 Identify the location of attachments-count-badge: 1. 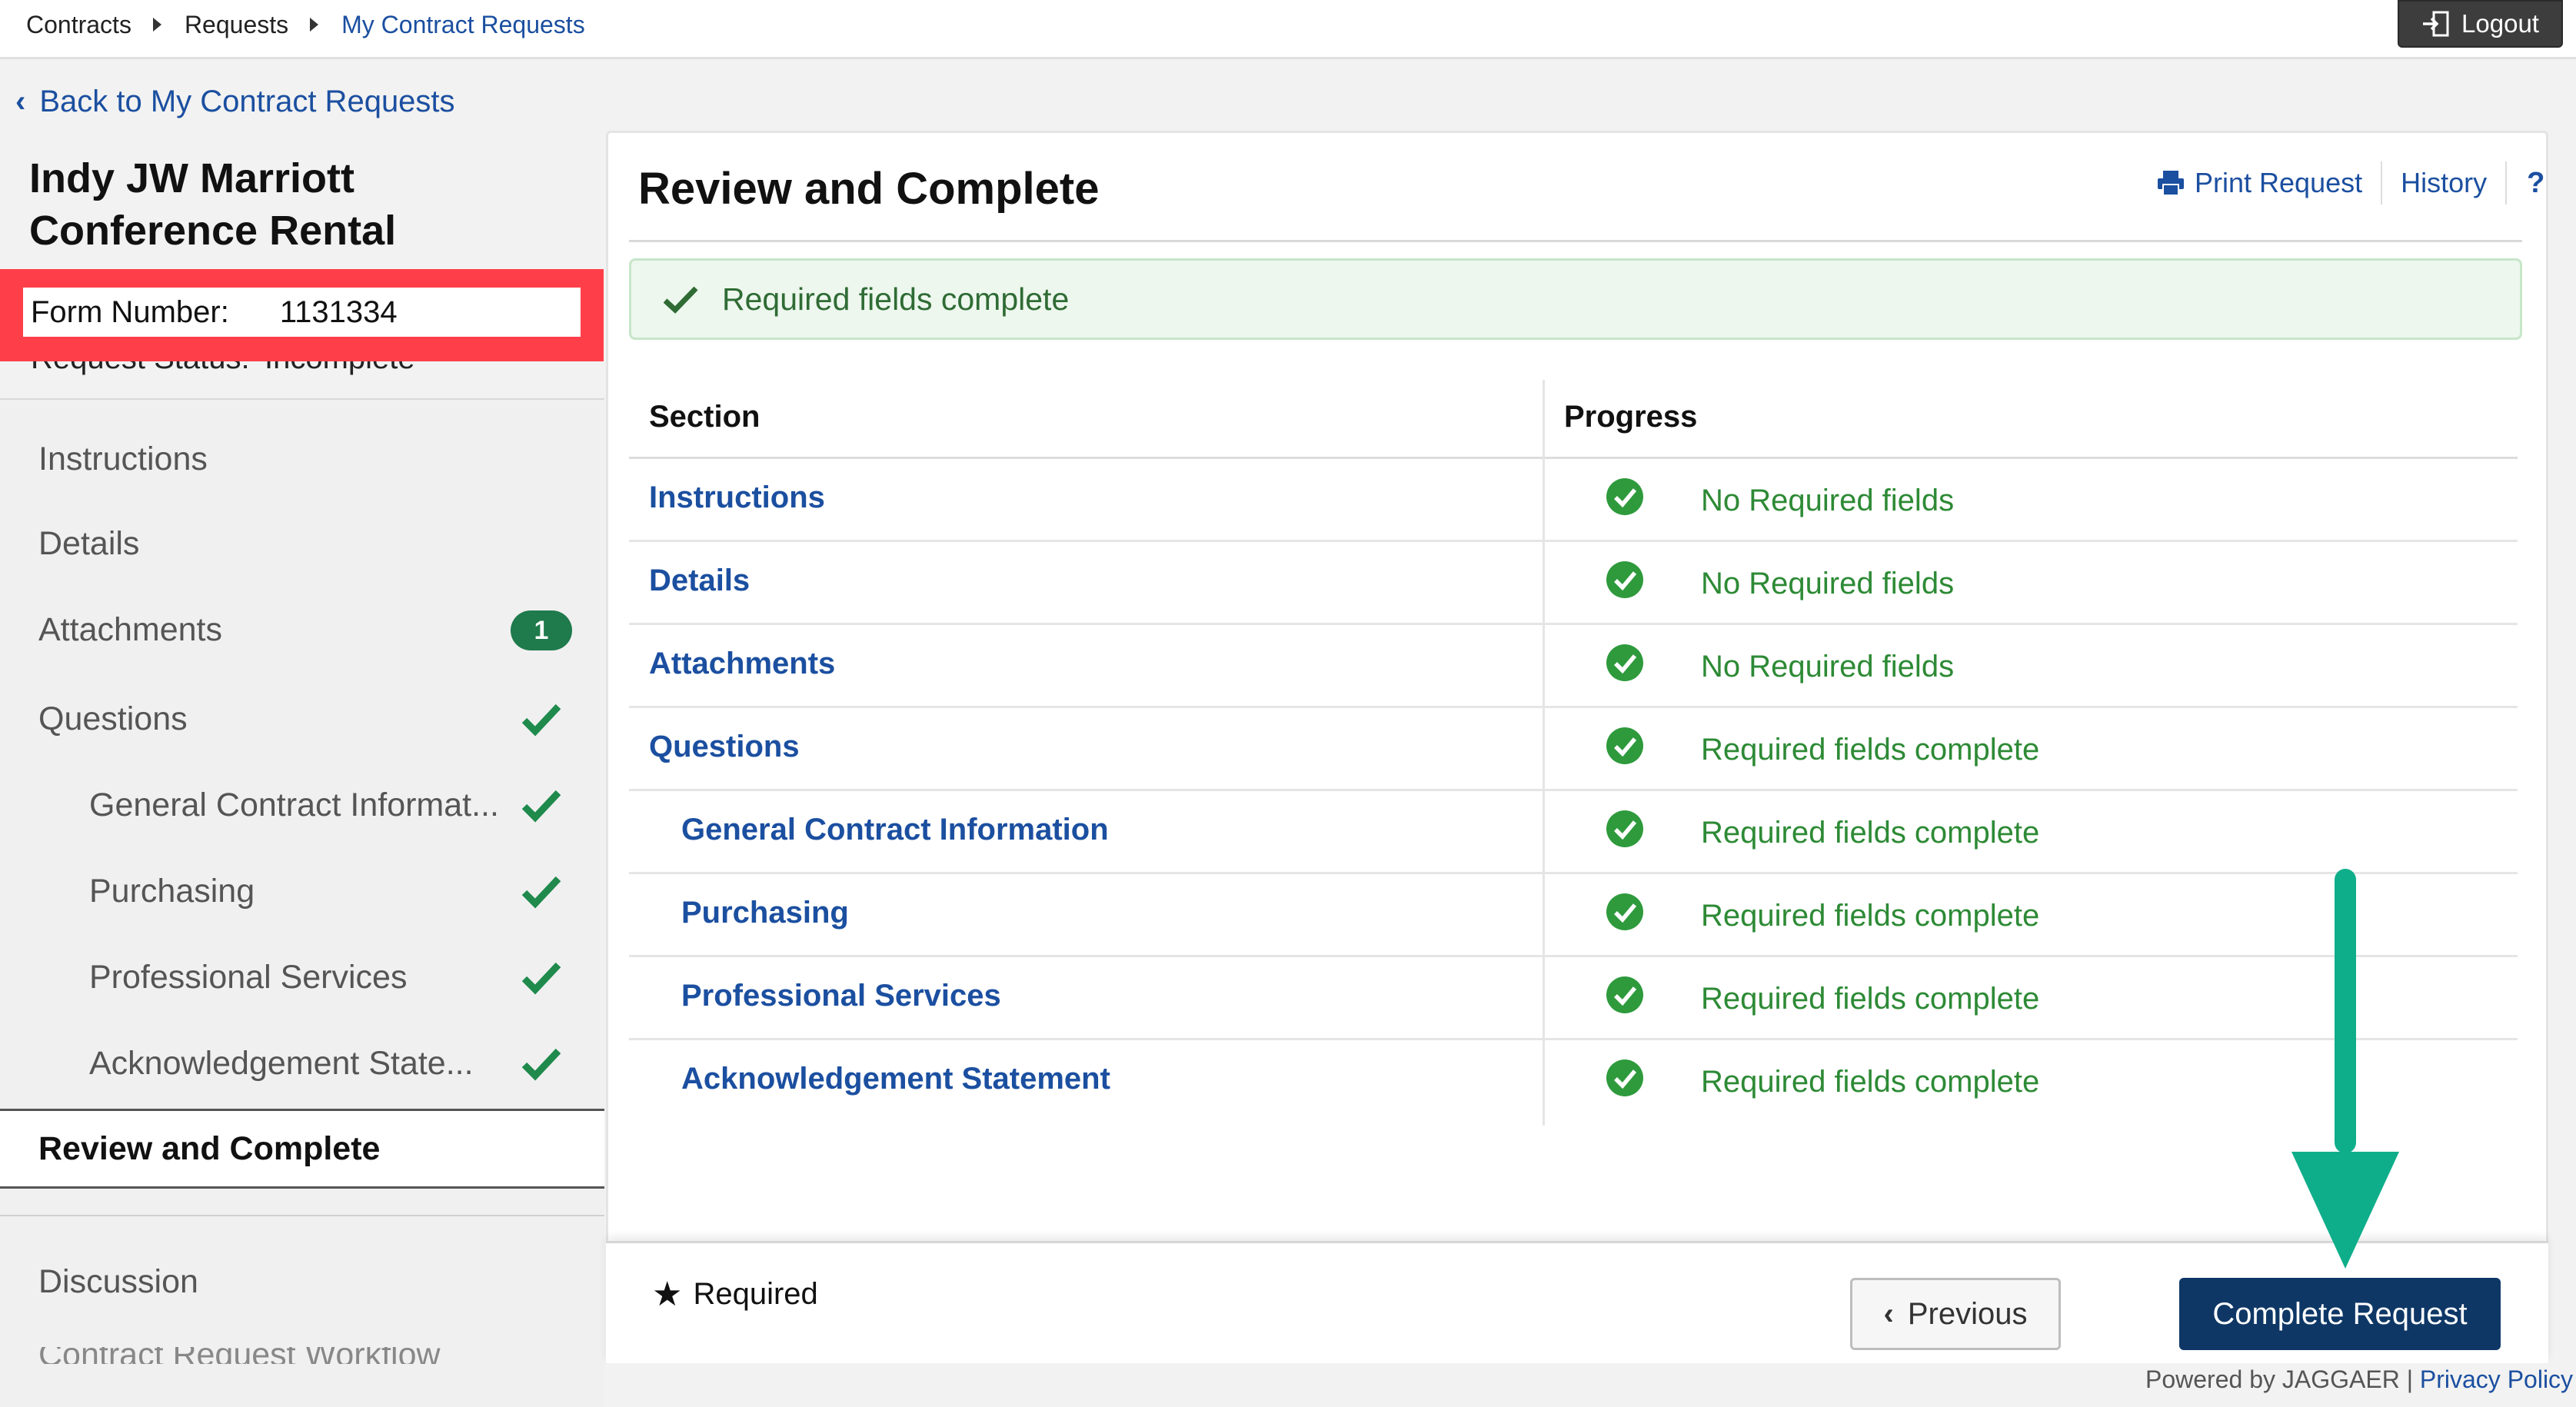
(541, 630).